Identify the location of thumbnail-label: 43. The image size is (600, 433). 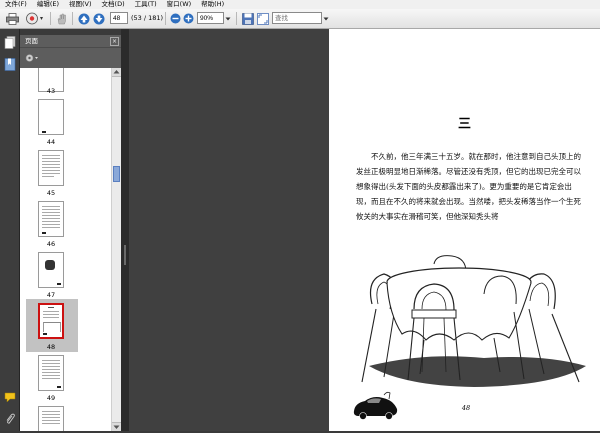
(51, 91).